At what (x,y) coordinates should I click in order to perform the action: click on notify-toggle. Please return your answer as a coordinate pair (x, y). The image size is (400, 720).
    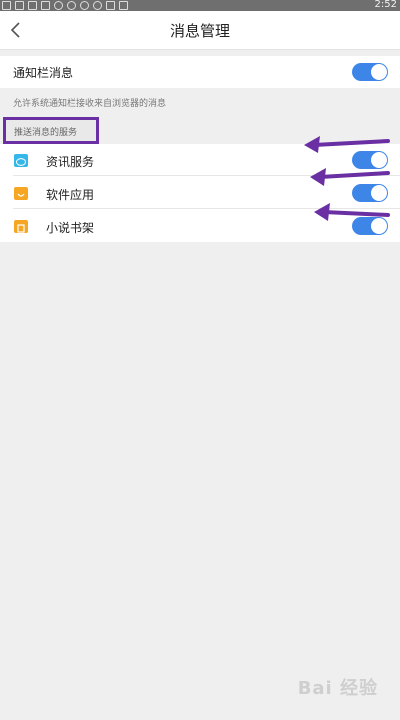
    Looking at the image, I should click on (370, 72).